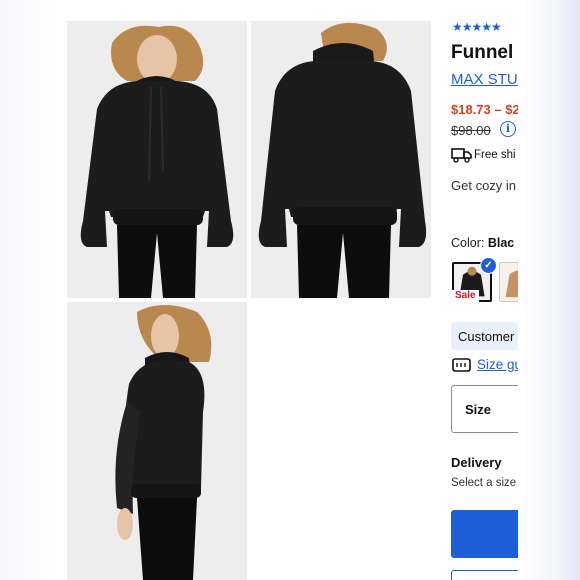 Image resolution: width=580 pixels, height=580 pixels. Describe the element at coordinates (484, 575) in the screenshot. I see `secondary-button` at that location.